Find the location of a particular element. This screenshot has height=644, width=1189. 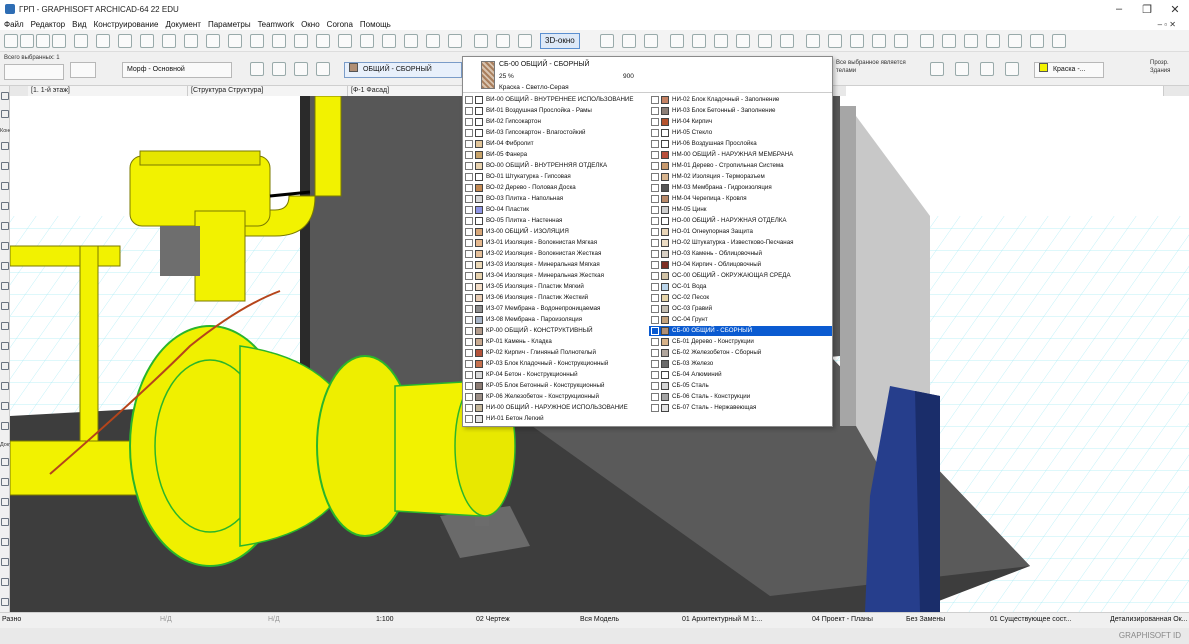

detail-icon is located at coordinates (629, 41).